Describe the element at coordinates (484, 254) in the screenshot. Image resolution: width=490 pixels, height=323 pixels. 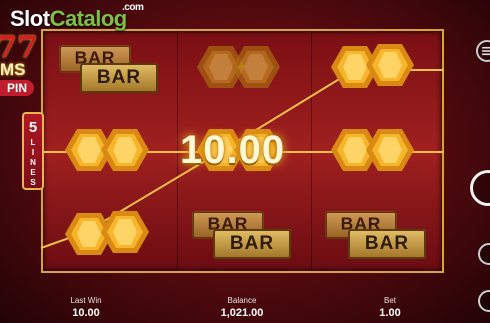
I see `autoplay-icon` at that location.